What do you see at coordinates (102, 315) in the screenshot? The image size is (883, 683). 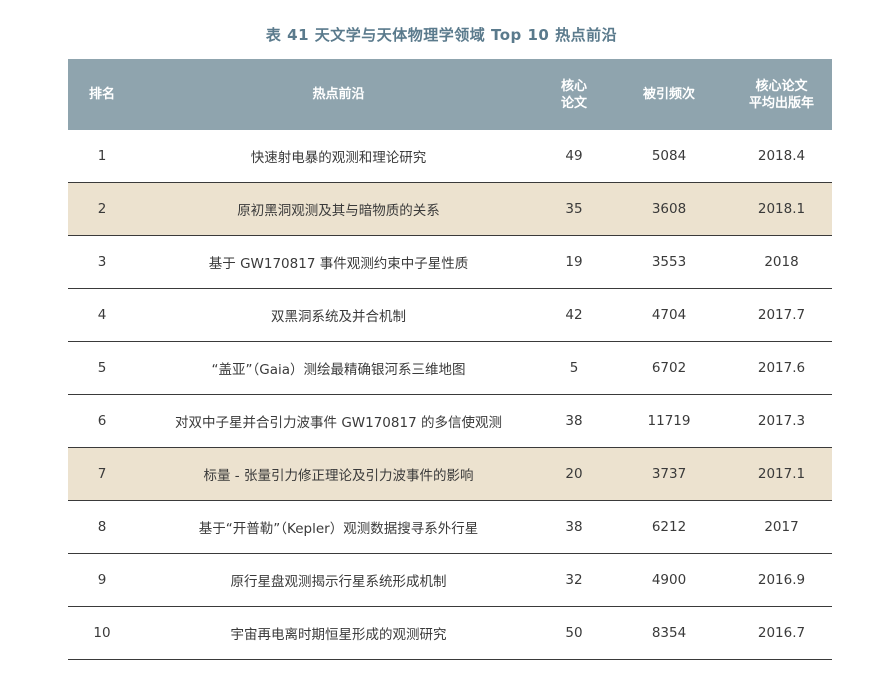 I see `rank-cell: 4` at bounding box center [102, 315].